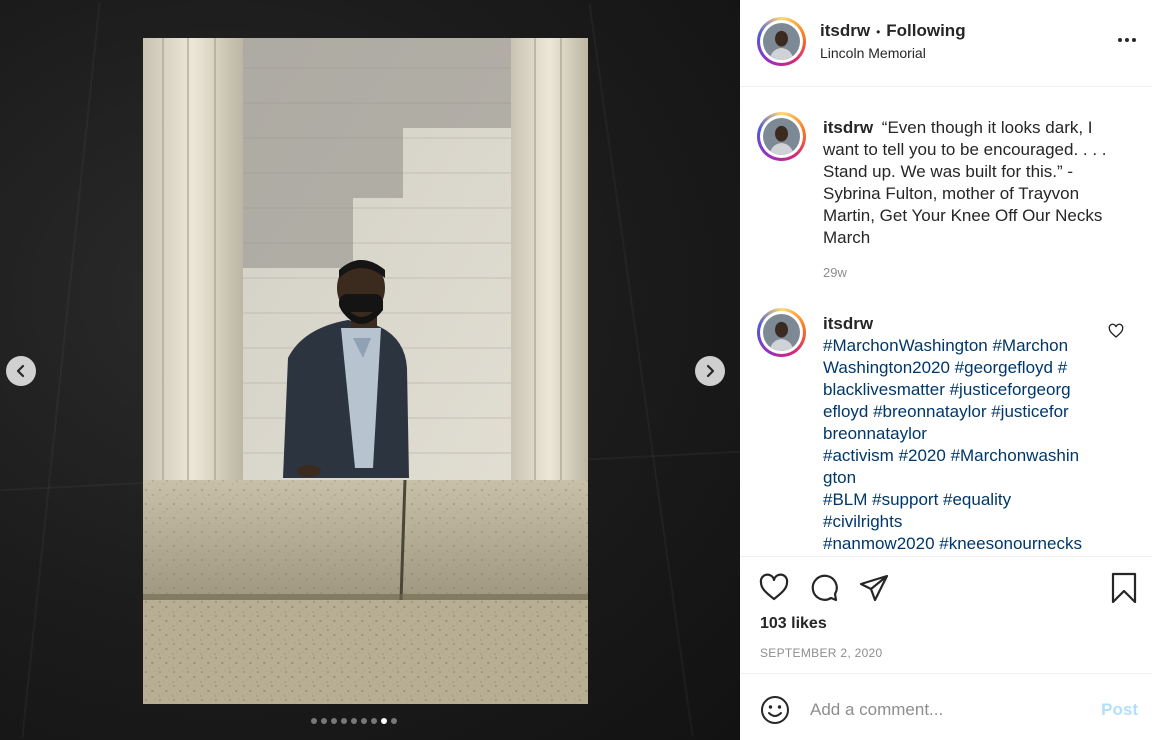  I want to click on post-location: Lincoln Memorial, so click(873, 53).